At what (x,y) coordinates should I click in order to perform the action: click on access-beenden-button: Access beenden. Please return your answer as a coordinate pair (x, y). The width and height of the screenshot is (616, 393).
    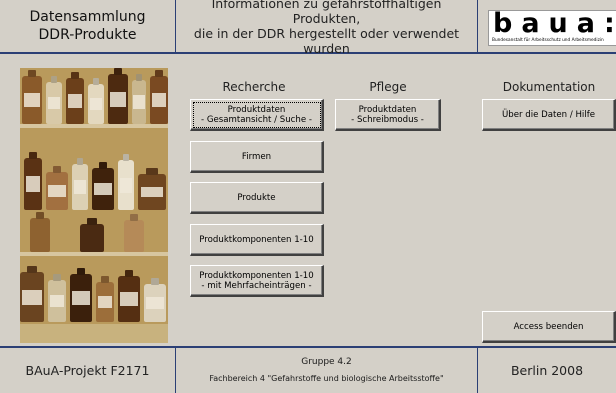
    Looking at the image, I should click on (549, 327).